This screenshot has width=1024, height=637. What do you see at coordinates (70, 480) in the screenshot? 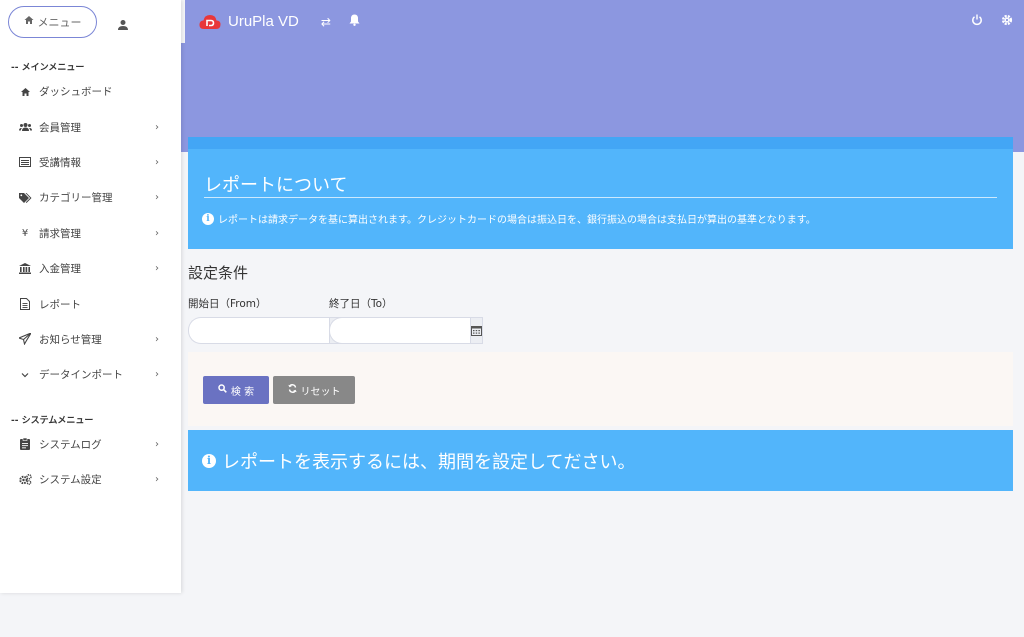
I see `sidebar-item-label: システム設定` at bounding box center [70, 480].